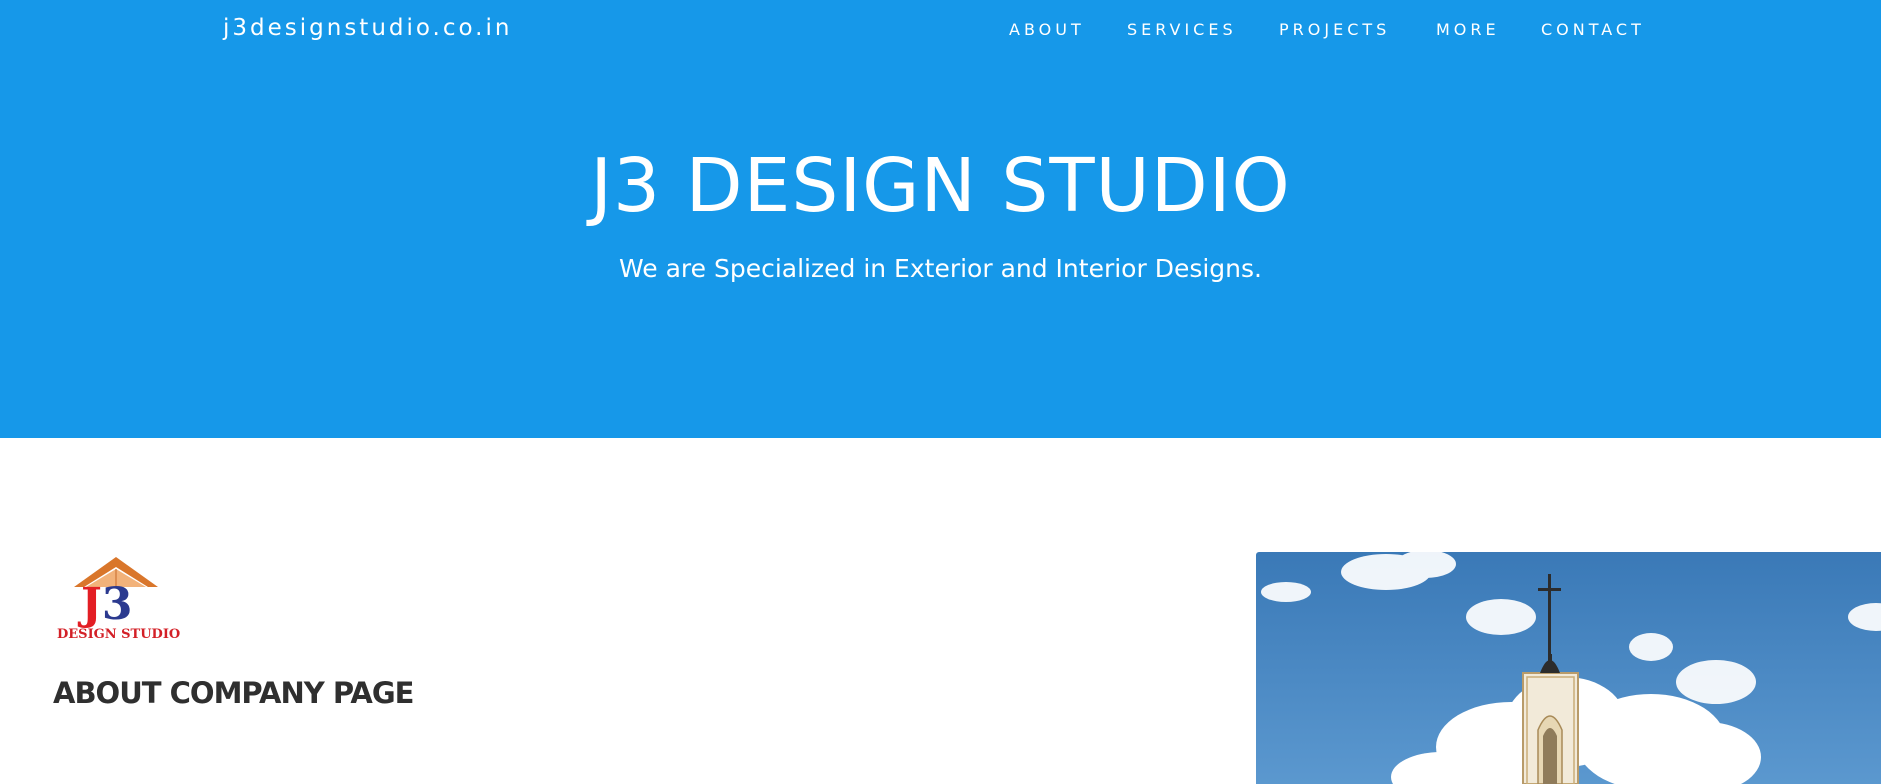 This screenshot has width=1881, height=784. Describe the element at coordinates (107, 604) in the screenshot. I see `logo-mark: J3` at that location.